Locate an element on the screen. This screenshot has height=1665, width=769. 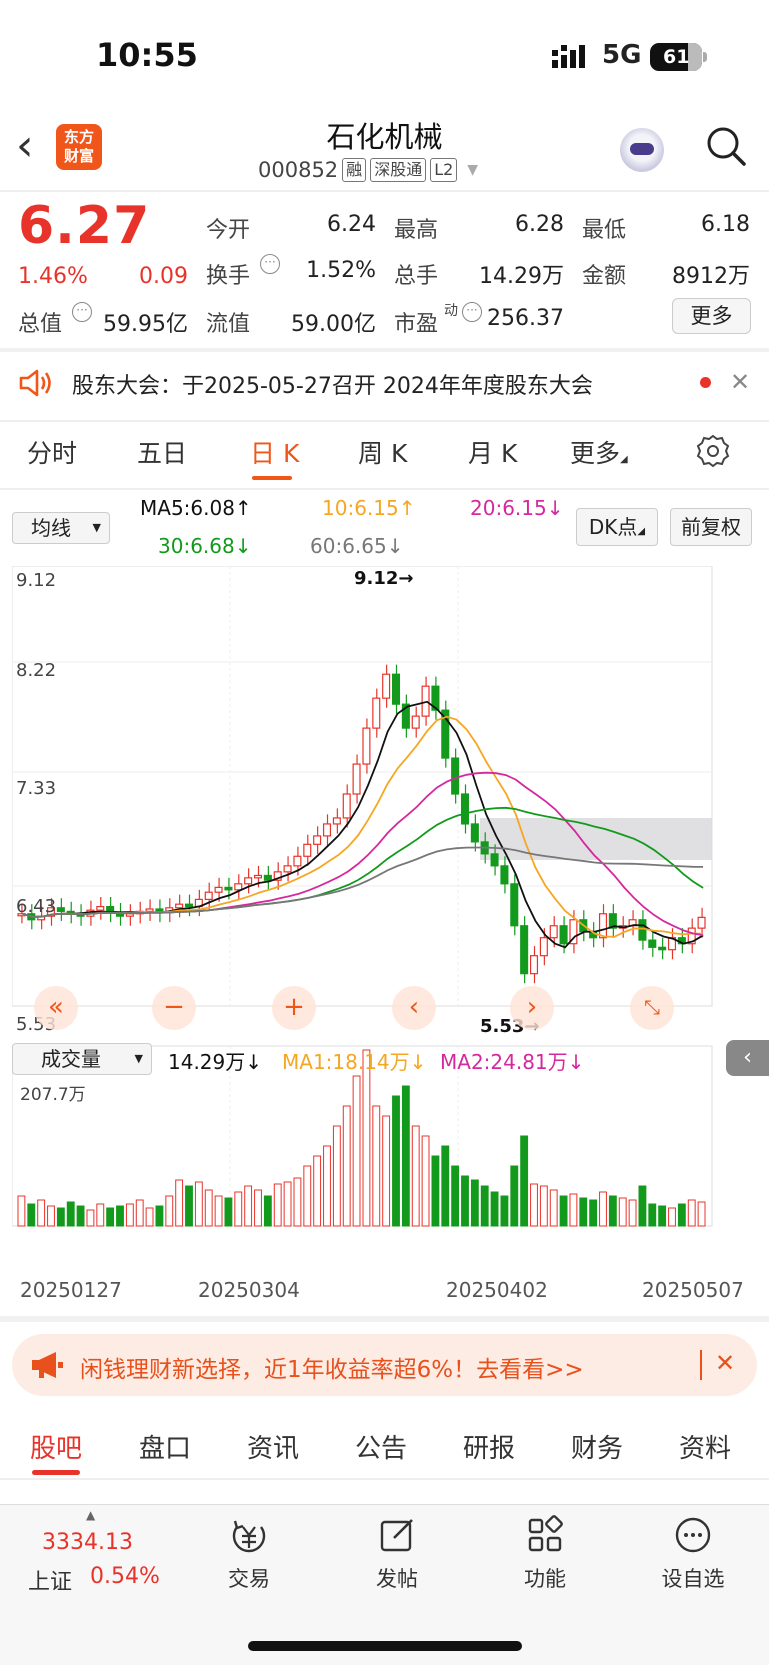
float-label: 流值 is located at coordinates (228, 324).